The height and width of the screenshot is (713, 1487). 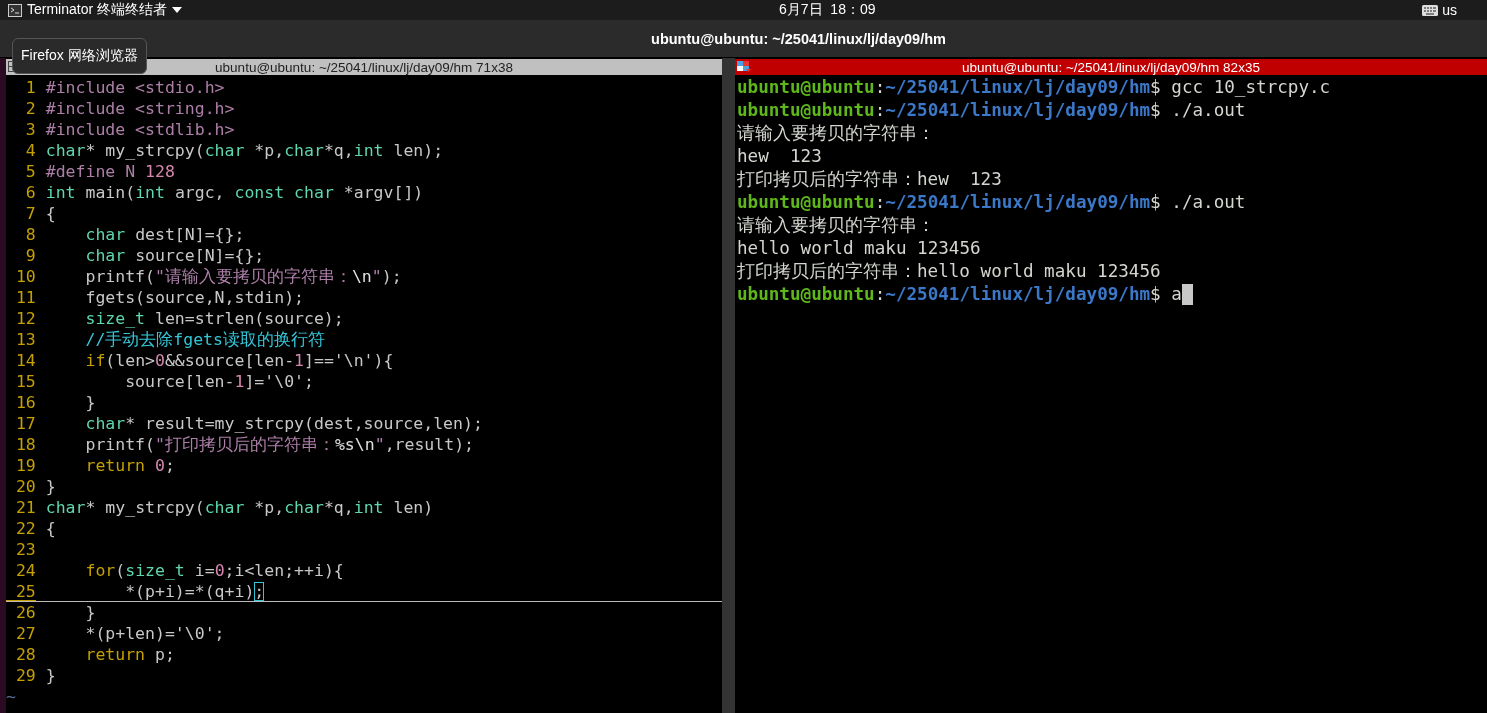 What do you see at coordinates (25, 339) in the screenshot?
I see `line-number: 13` at bounding box center [25, 339].